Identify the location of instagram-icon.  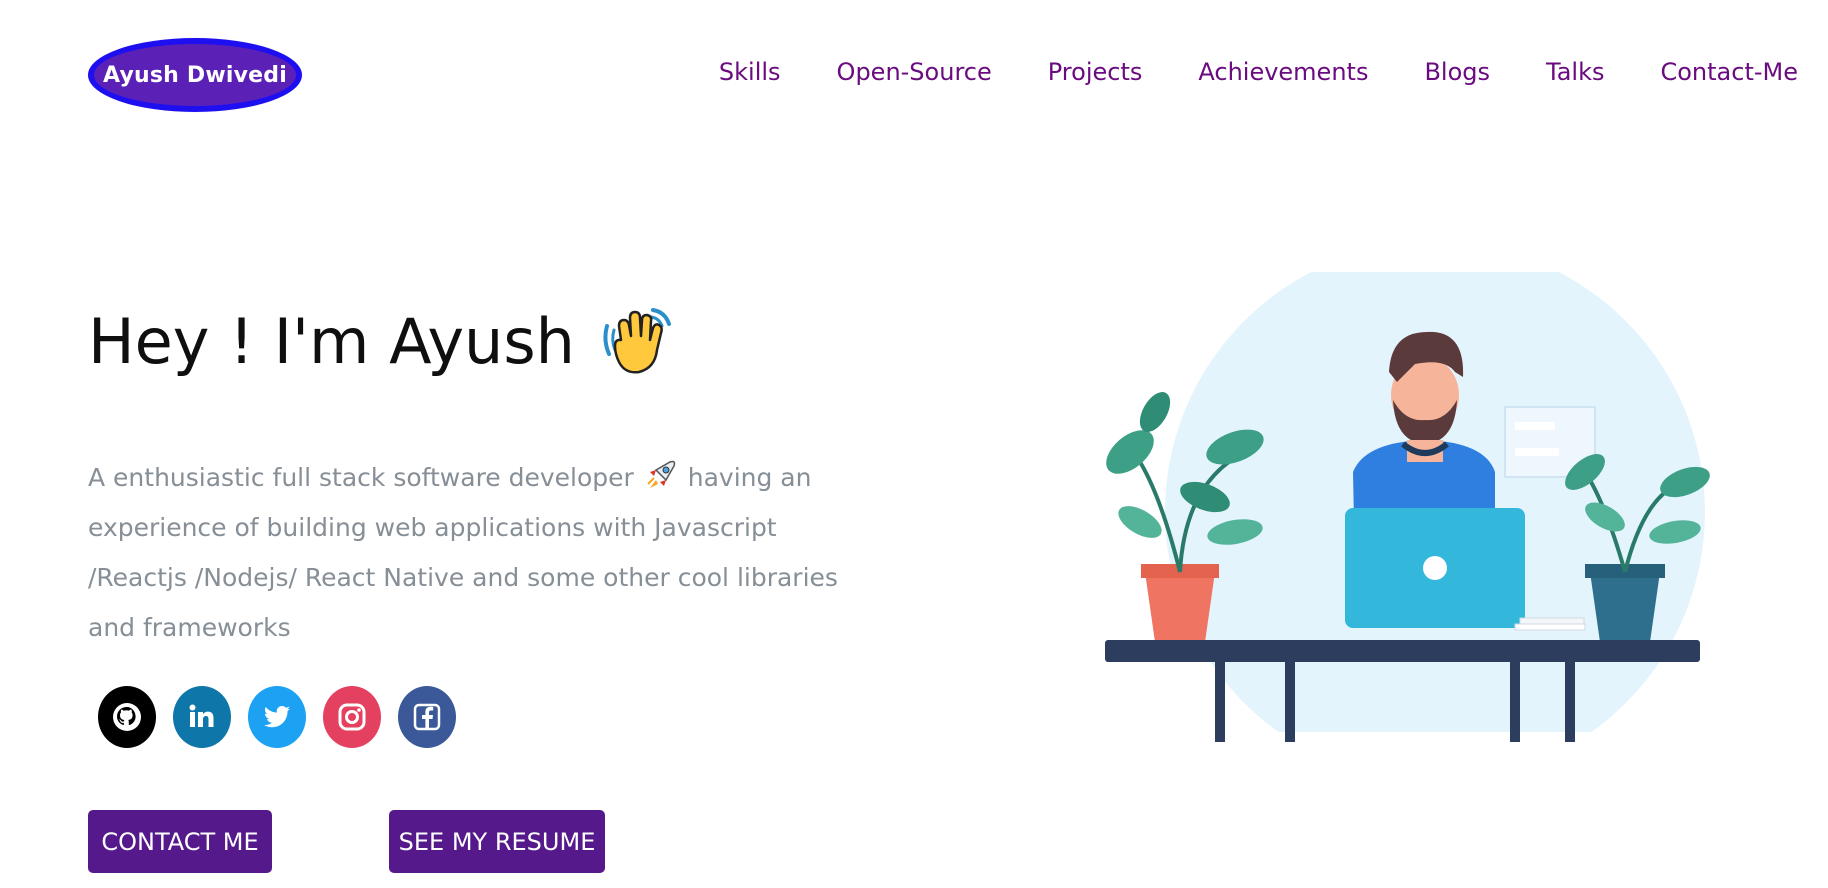
(352, 717).